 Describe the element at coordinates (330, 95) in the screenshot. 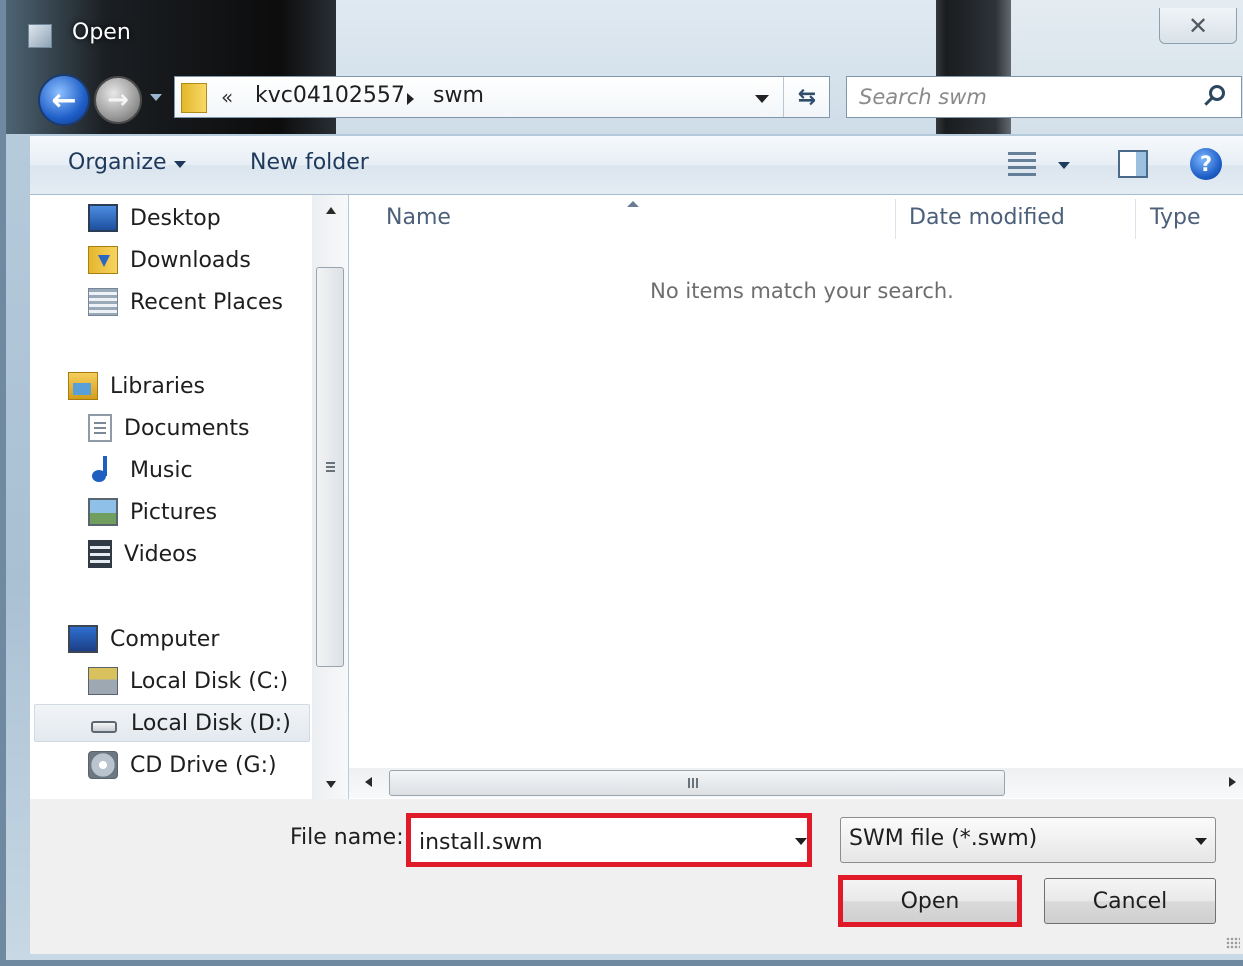

I see `breadcrumb-segment: kvc04102557` at that location.